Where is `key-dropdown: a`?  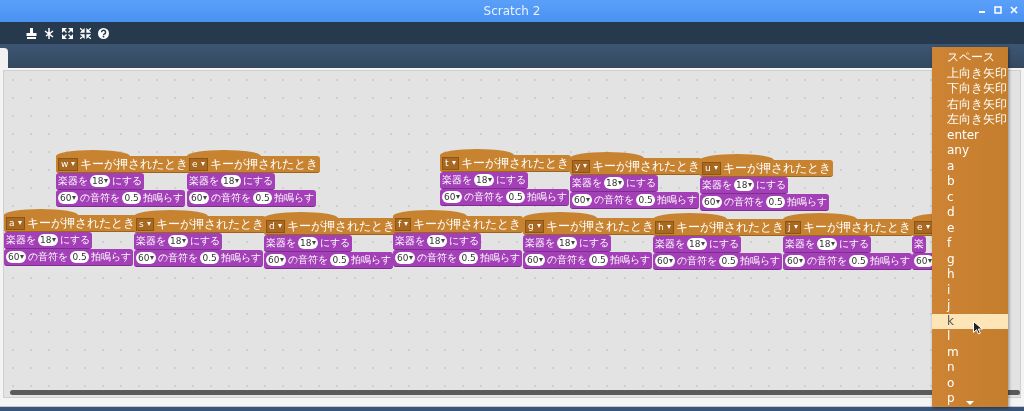
key-dropdown: a is located at coordinates (15, 223).